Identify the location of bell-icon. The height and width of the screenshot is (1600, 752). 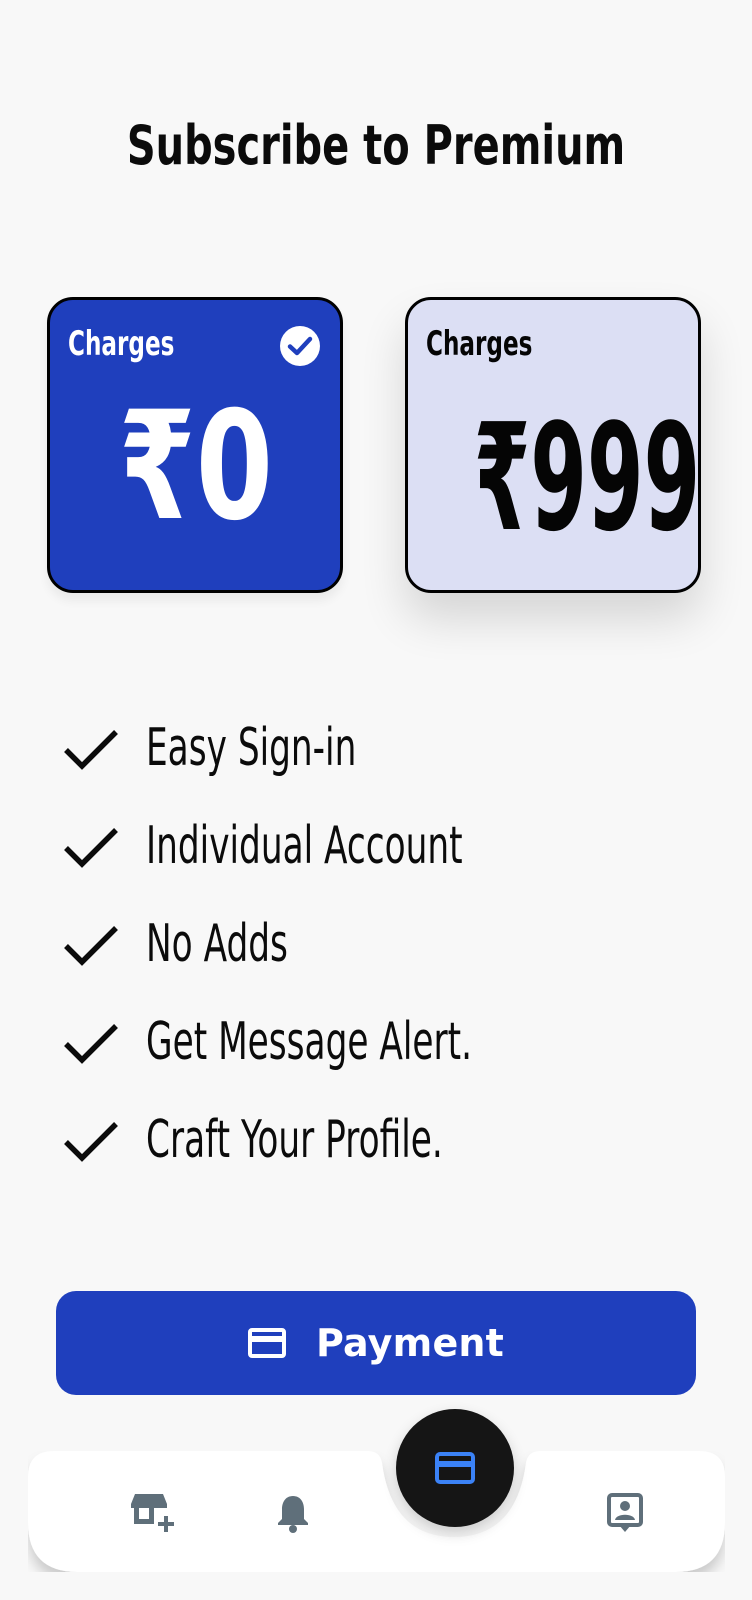
(293, 1514).